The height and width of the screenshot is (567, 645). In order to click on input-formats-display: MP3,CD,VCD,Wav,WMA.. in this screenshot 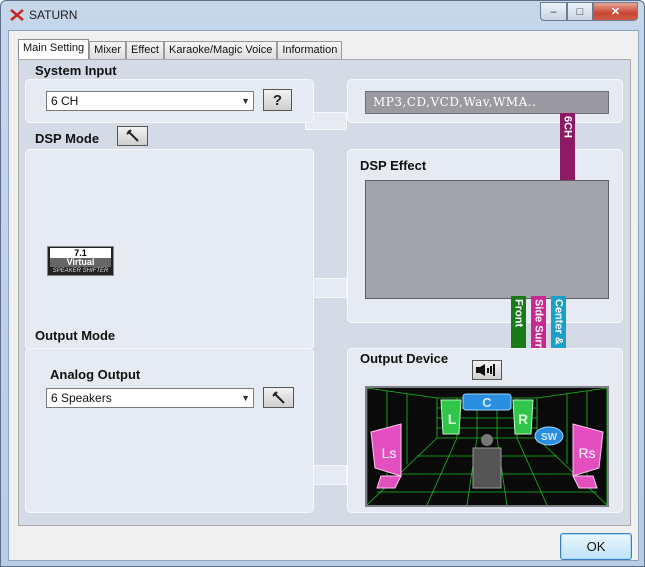, I will do `click(487, 102)`.